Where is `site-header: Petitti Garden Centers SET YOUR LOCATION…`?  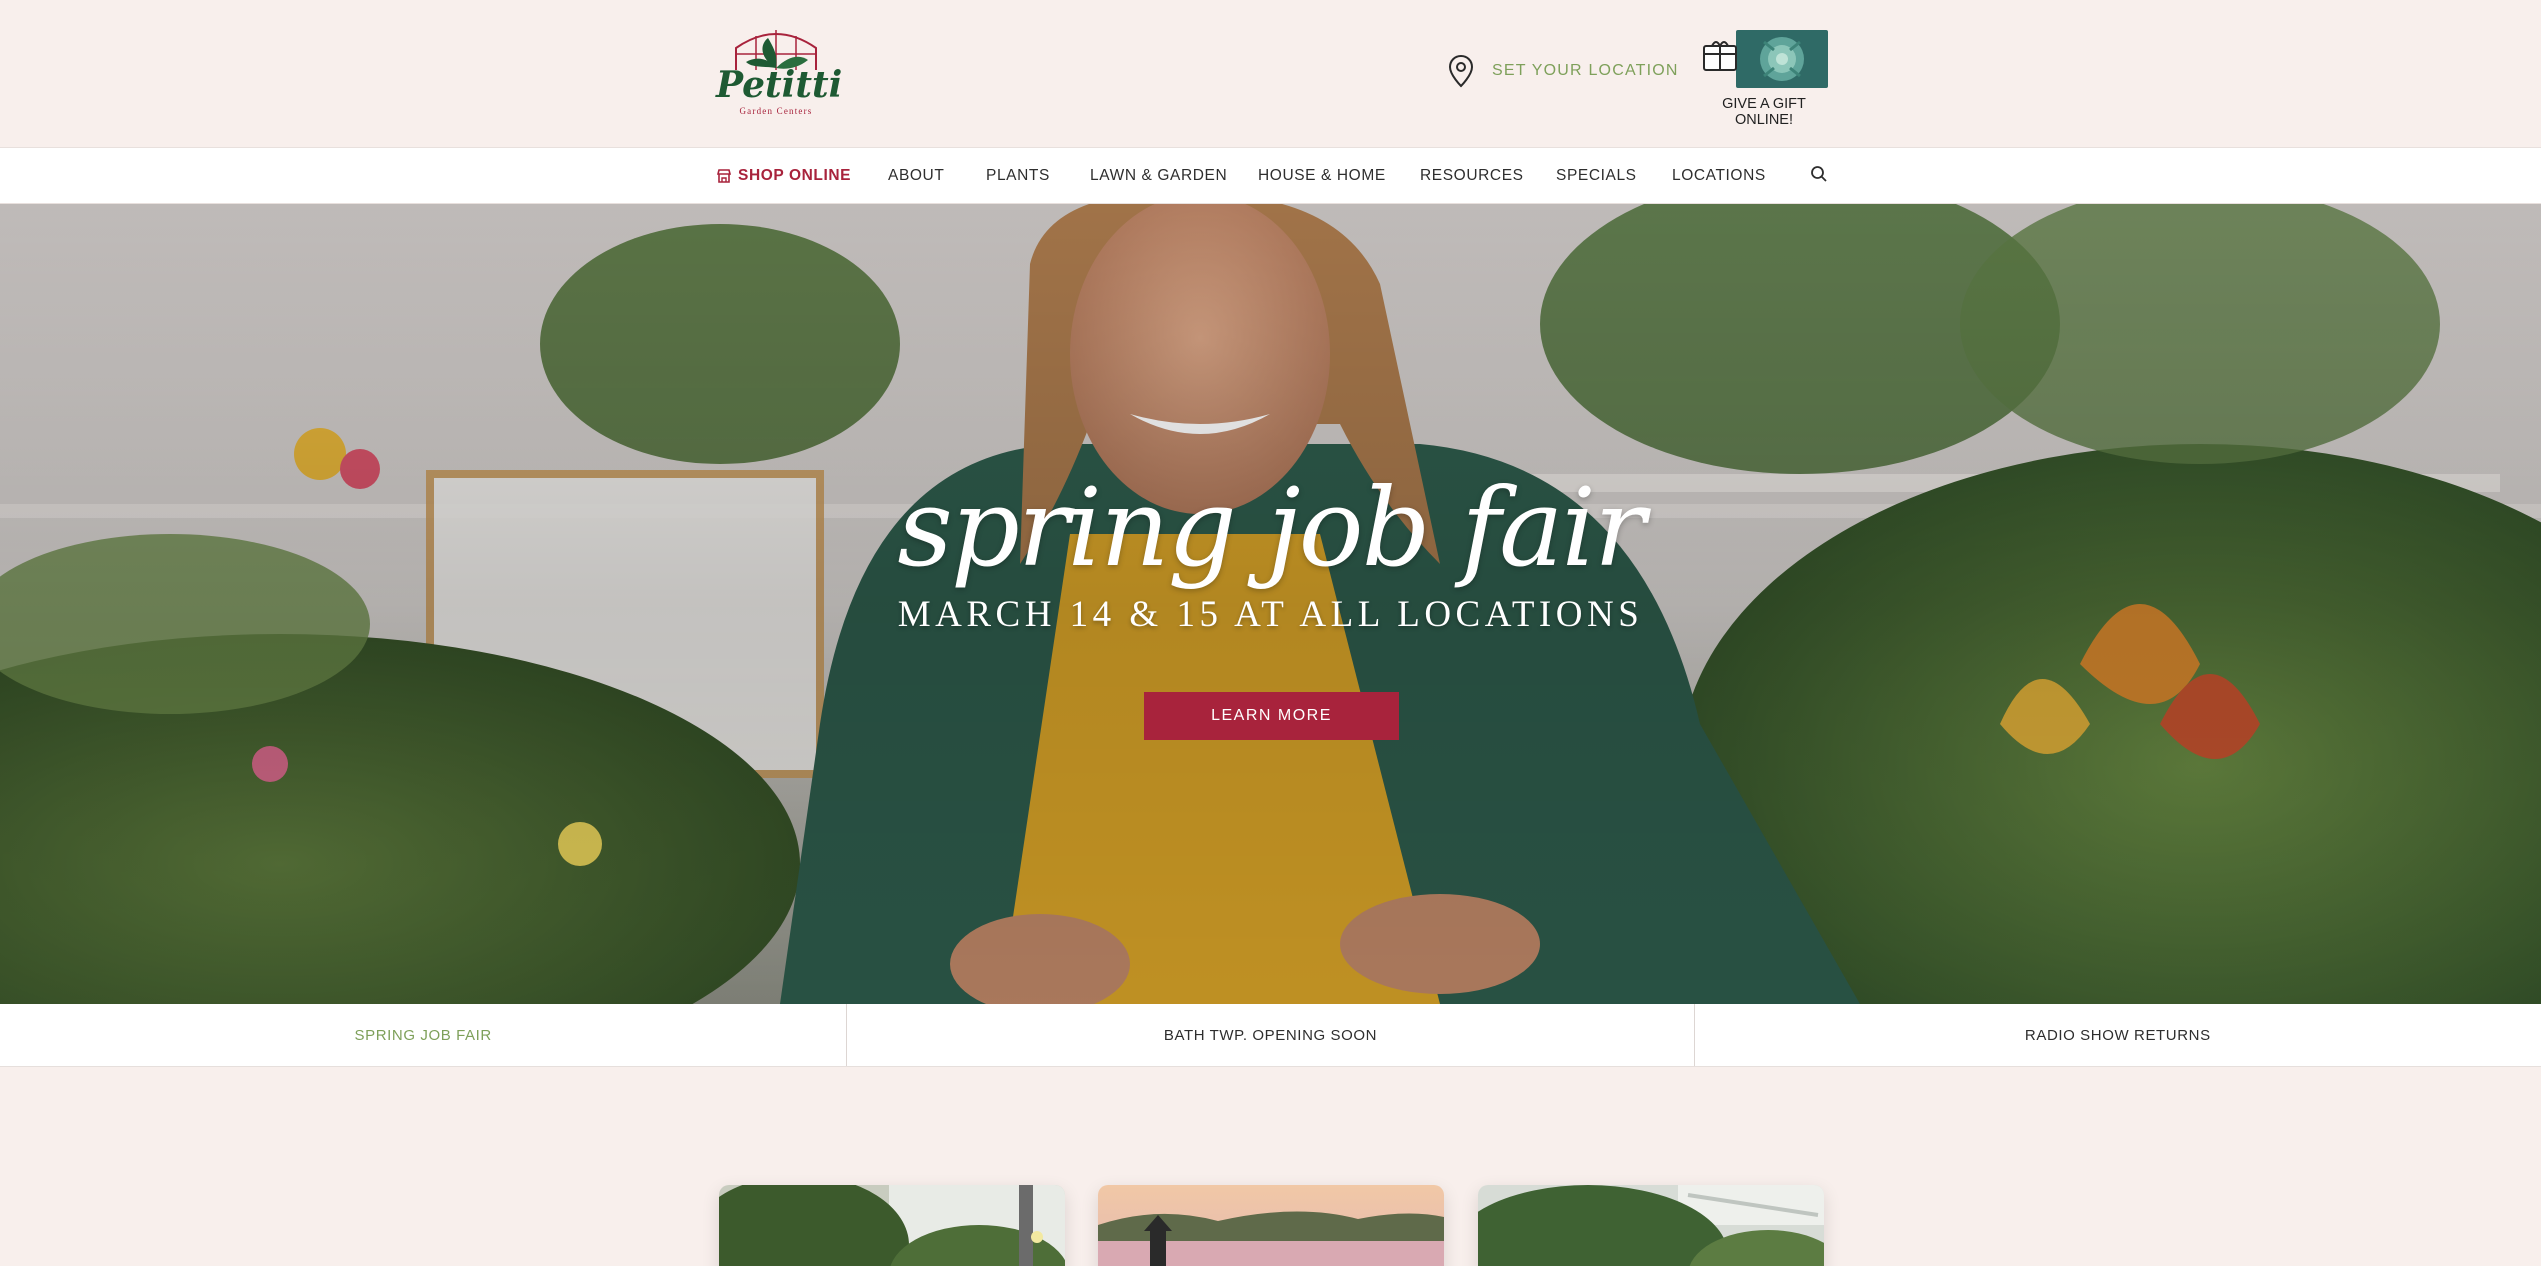
site-header: Petitti Garden Centers SET YOUR LOCATION… is located at coordinates (1270, 73).